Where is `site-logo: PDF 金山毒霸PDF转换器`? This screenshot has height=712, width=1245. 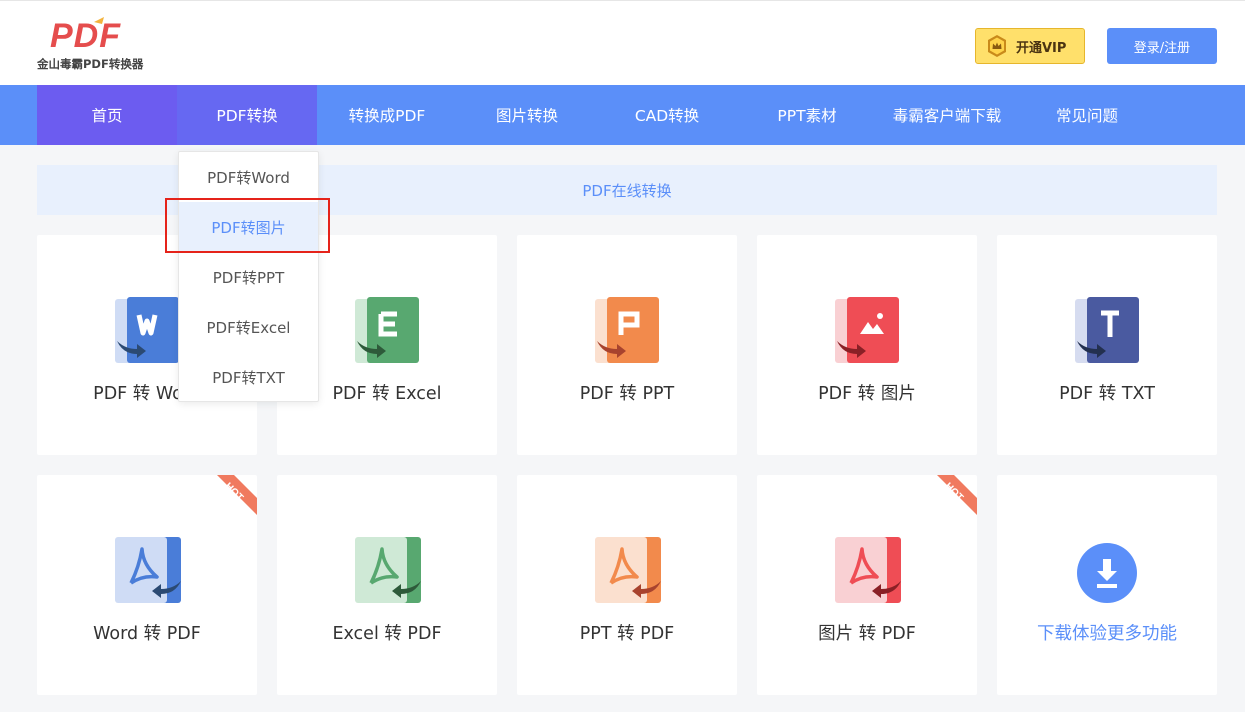 site-logo: PDF 金山毒霸PDF转换器 is located at coordinates (97, 45).